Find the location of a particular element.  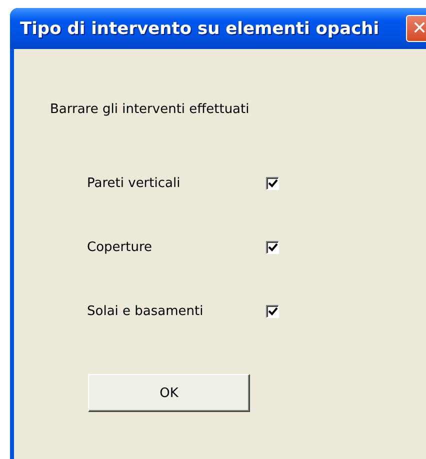

option-label: Coperture is located at coordinates (120, 247).